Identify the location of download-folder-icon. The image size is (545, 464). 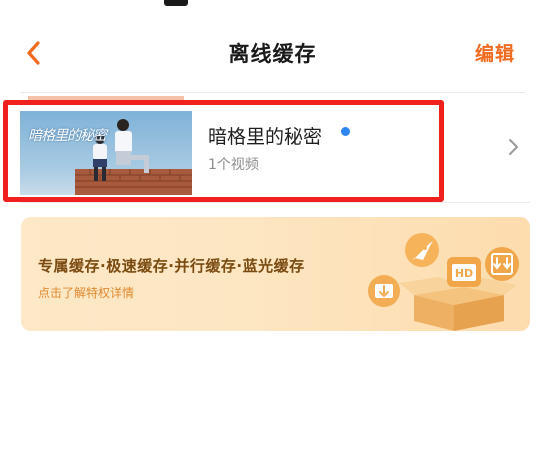
(384, 291).